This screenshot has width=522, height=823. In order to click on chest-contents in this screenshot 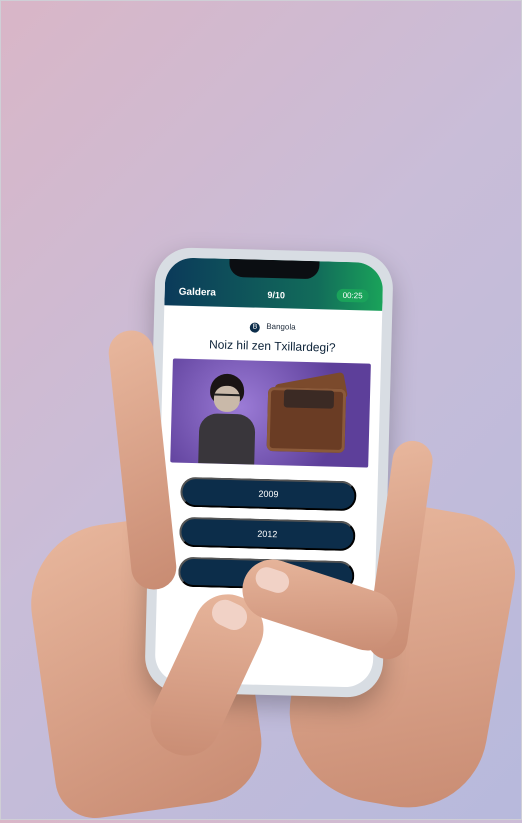, I will do `click(309, 399)`.